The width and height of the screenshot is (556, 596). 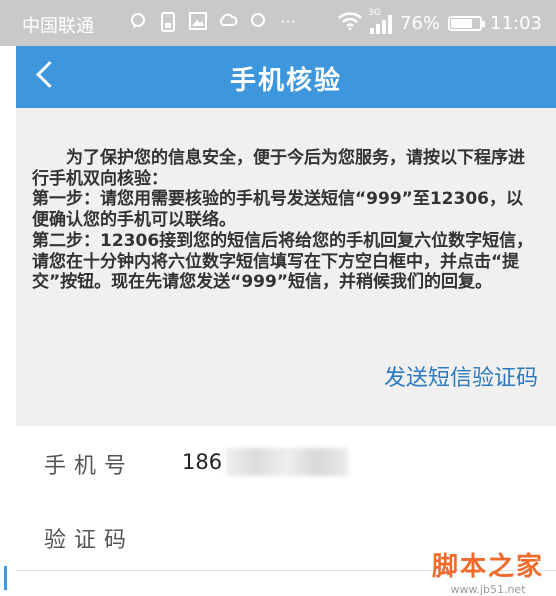 I want to click on carrier-label: 中国联通, so click(x=58, y=26).